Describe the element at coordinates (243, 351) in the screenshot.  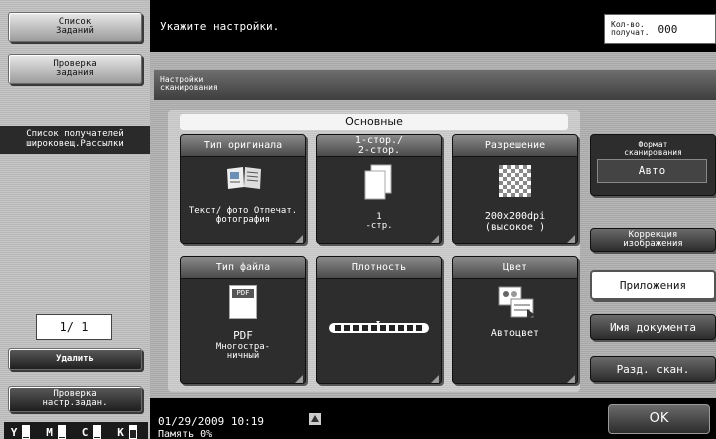
I see `file-type-sub: Многостра- ничный` at that location.